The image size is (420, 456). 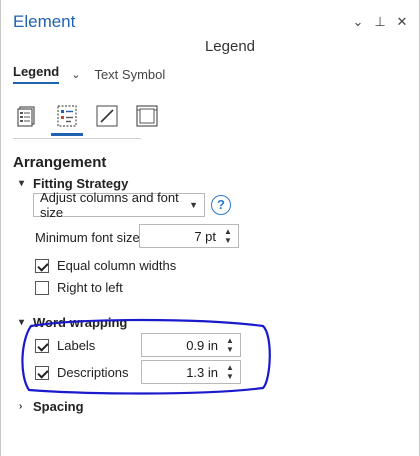 What do you see at coordinates (27, 116) in the screenshot?
I see `legend-options-icon` at bounding box center [27, 116].